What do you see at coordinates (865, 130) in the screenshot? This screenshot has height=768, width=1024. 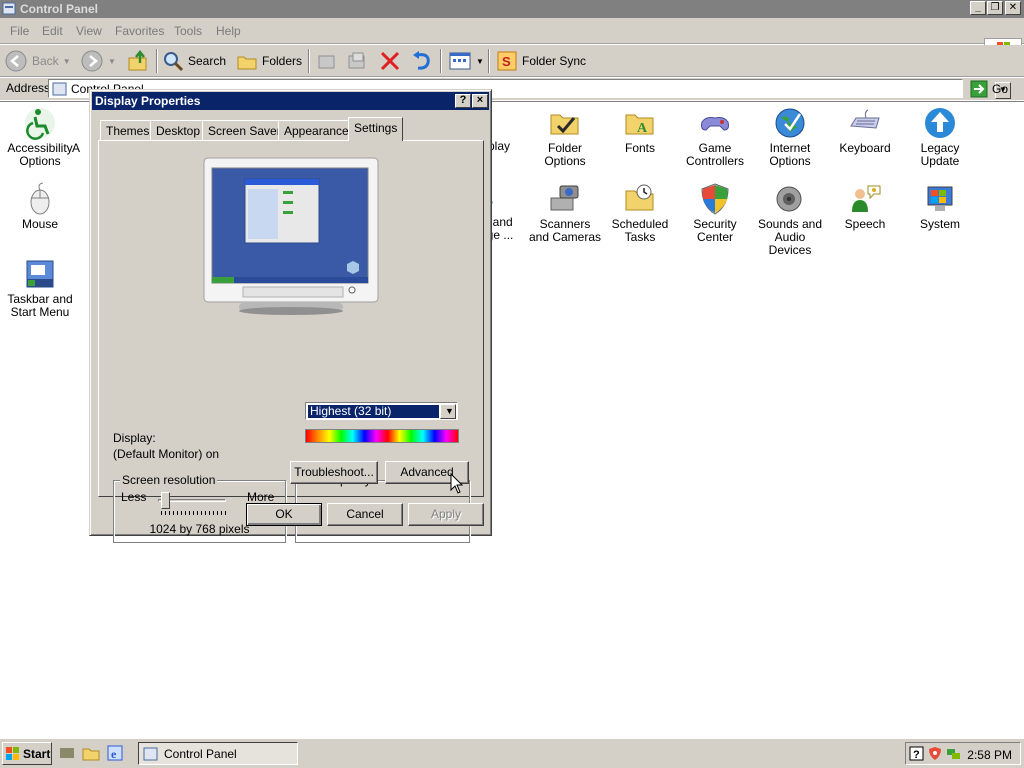 I see `cp-item-keyboard: Keyboard` at bounding box center [865, 130].